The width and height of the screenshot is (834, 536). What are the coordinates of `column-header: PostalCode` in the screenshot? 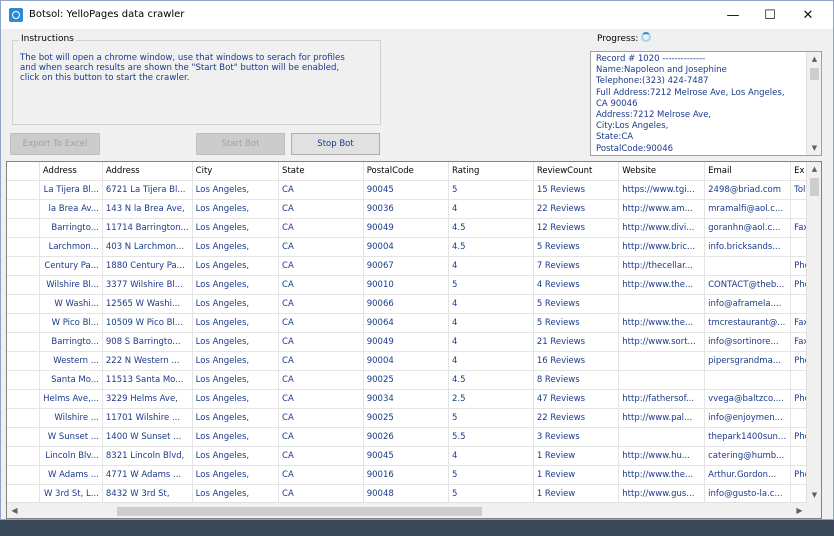 It's located at (406, 171).